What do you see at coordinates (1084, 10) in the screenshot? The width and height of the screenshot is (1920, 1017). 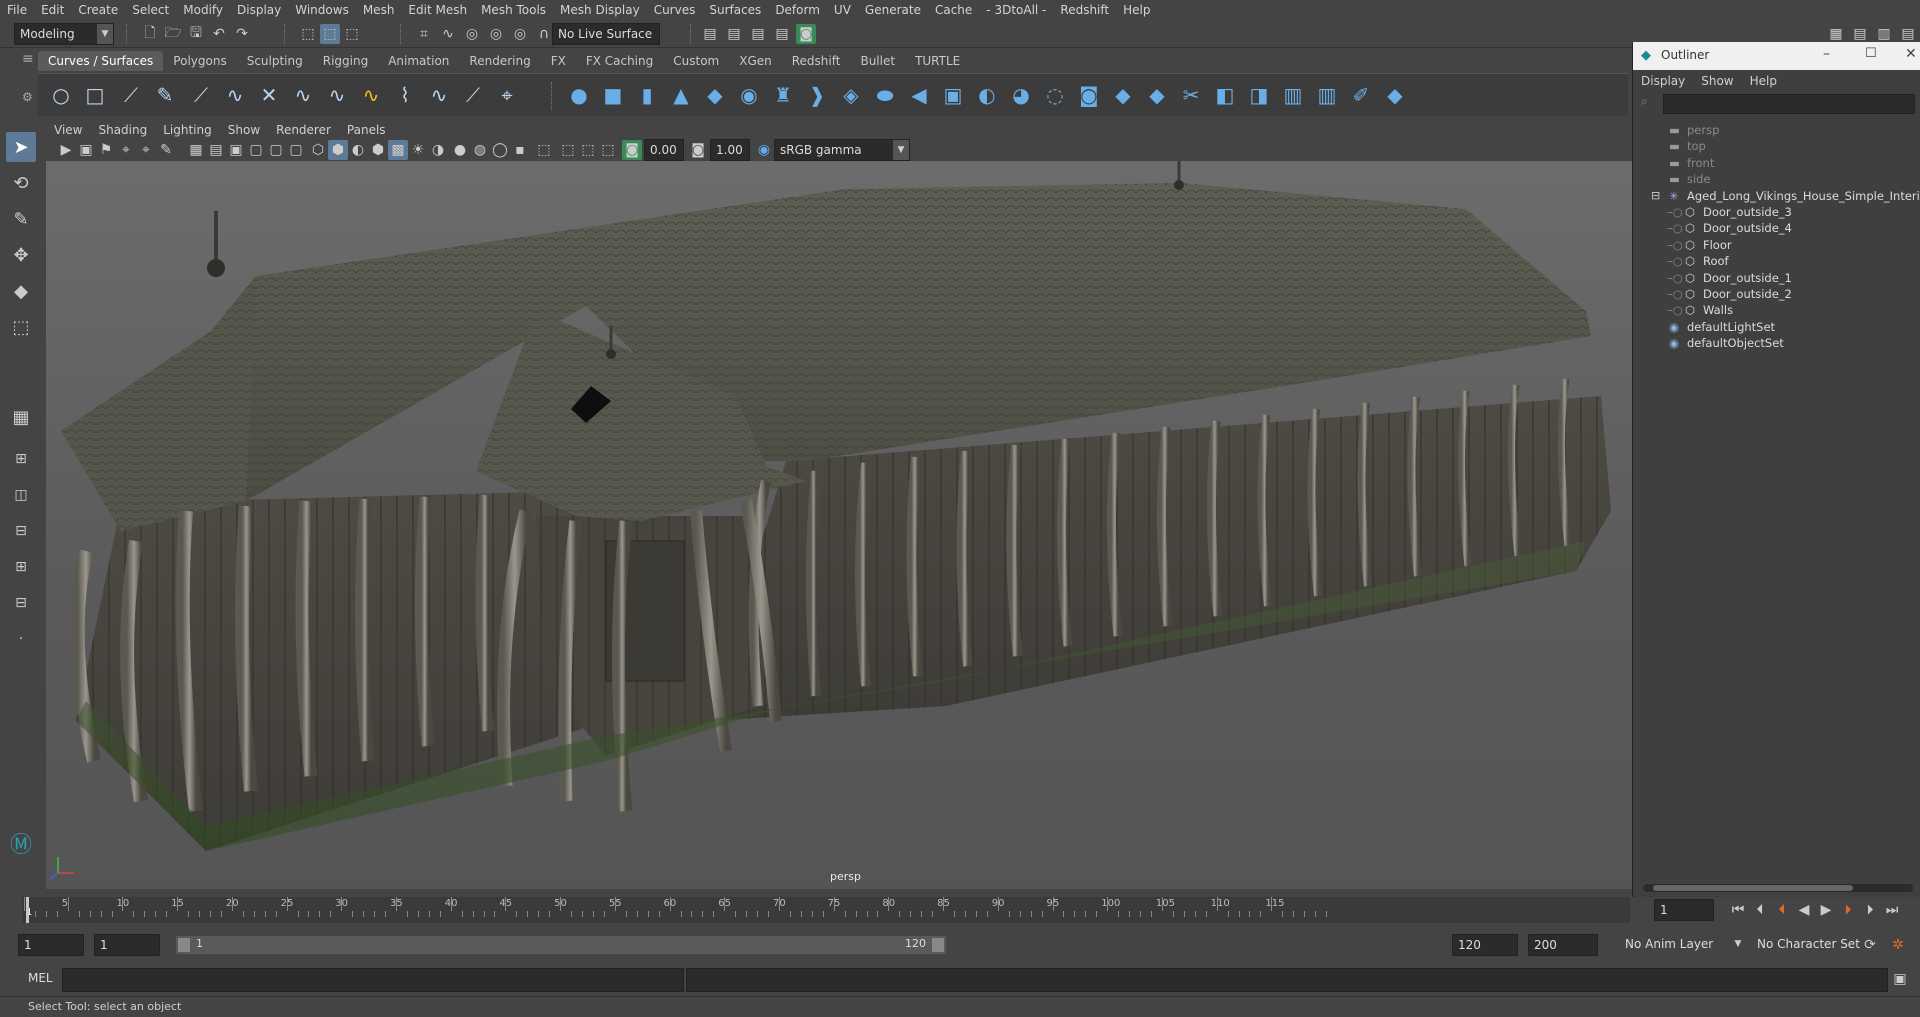 I see `menu-redshift: Redshift` at bounding box center [1084, 10].